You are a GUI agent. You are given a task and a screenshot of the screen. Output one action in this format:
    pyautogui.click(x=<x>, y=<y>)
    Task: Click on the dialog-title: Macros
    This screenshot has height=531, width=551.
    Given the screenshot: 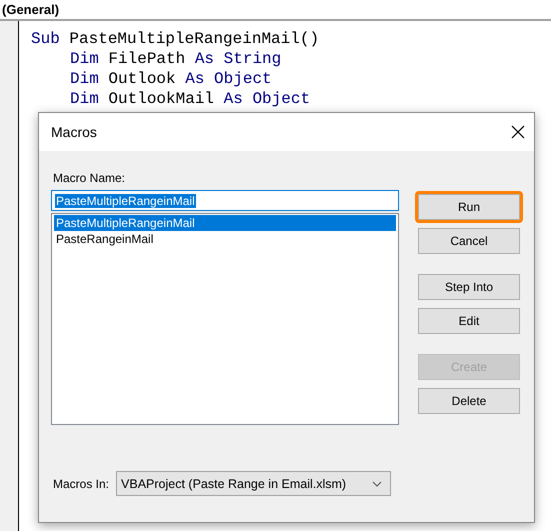 What is the action you would take?
    pyautogui.click(x=74, y=132)
    